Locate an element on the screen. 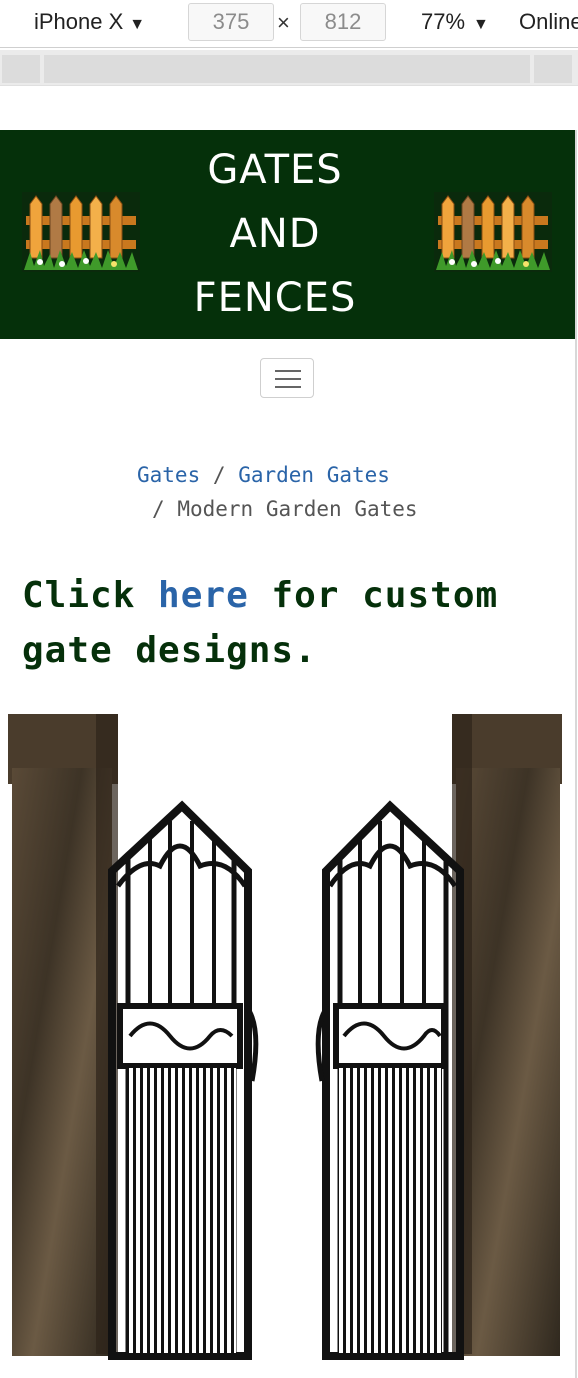 The height and width of the screenshot is (1378, 578). breadcrumb-link-garden-gates: Garden Gates is located at coordinates (314, 475).